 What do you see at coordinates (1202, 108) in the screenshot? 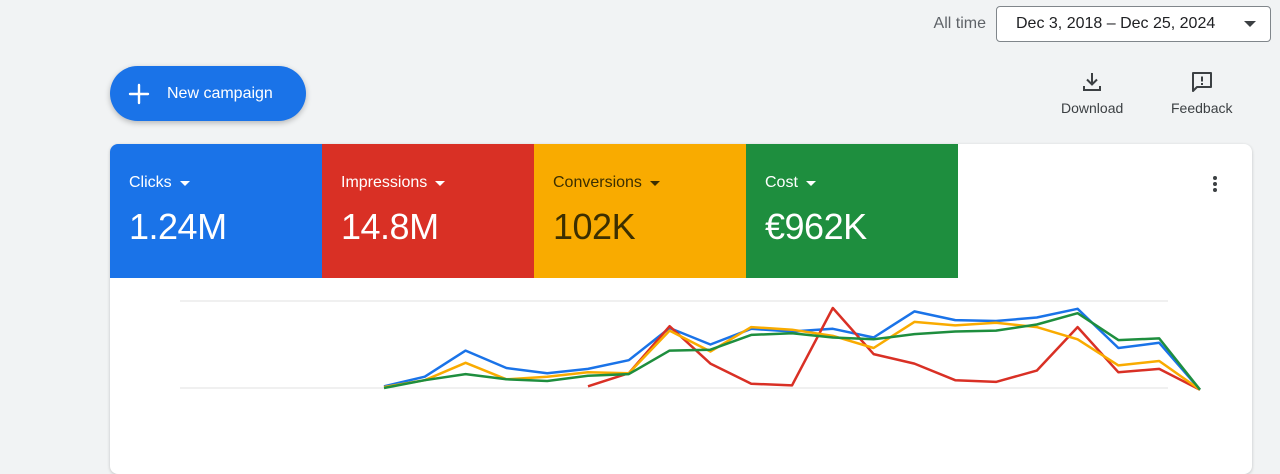
I see `feedback-label: Feedback` at bounding box center [1202, 108].